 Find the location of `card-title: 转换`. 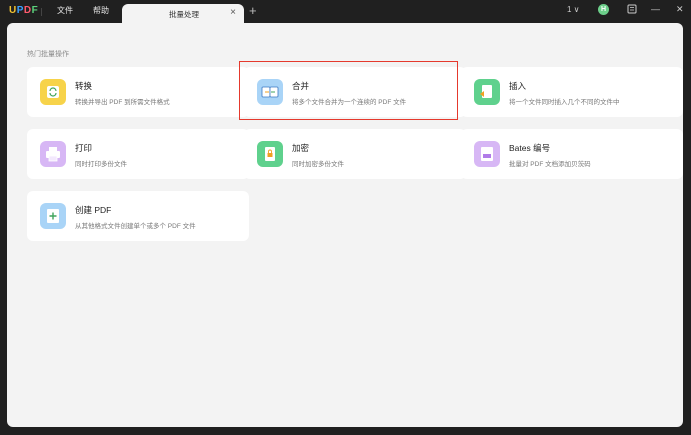

card-title: 转换 is located at coordinates (84, 86).